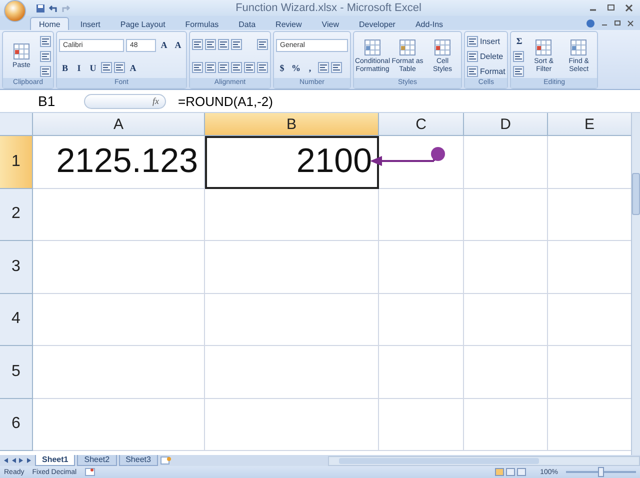 This screenshot has width=640, height=478. Describe the element at coordinates (16, 214) in the screenshot. I see `row-header: 2` at that location.